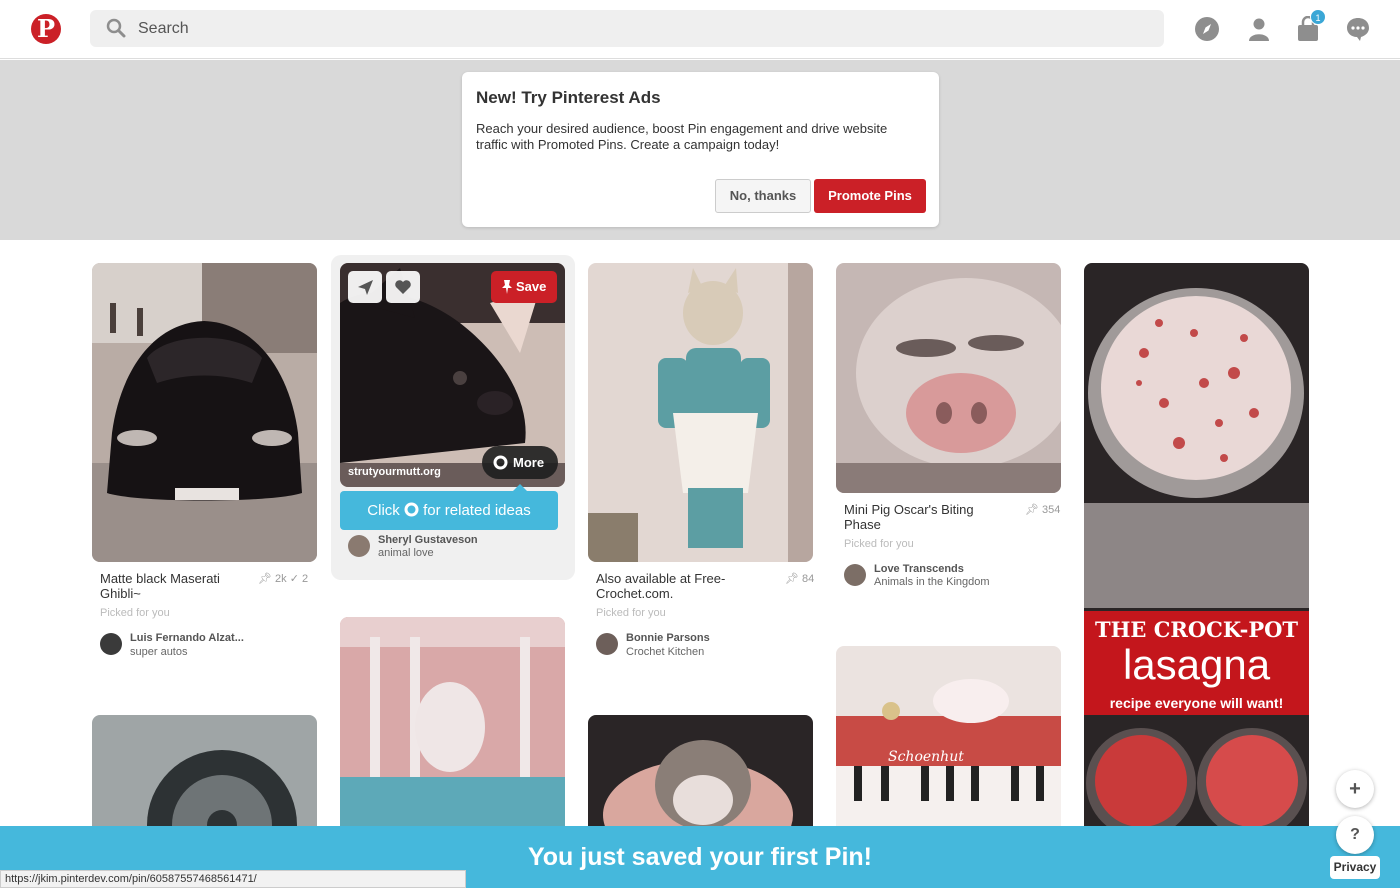  What do you see at coordinates (919, 569) in the screenshot?
I see `pinner-name: Love Transcends` at bounding box center [919, 569].